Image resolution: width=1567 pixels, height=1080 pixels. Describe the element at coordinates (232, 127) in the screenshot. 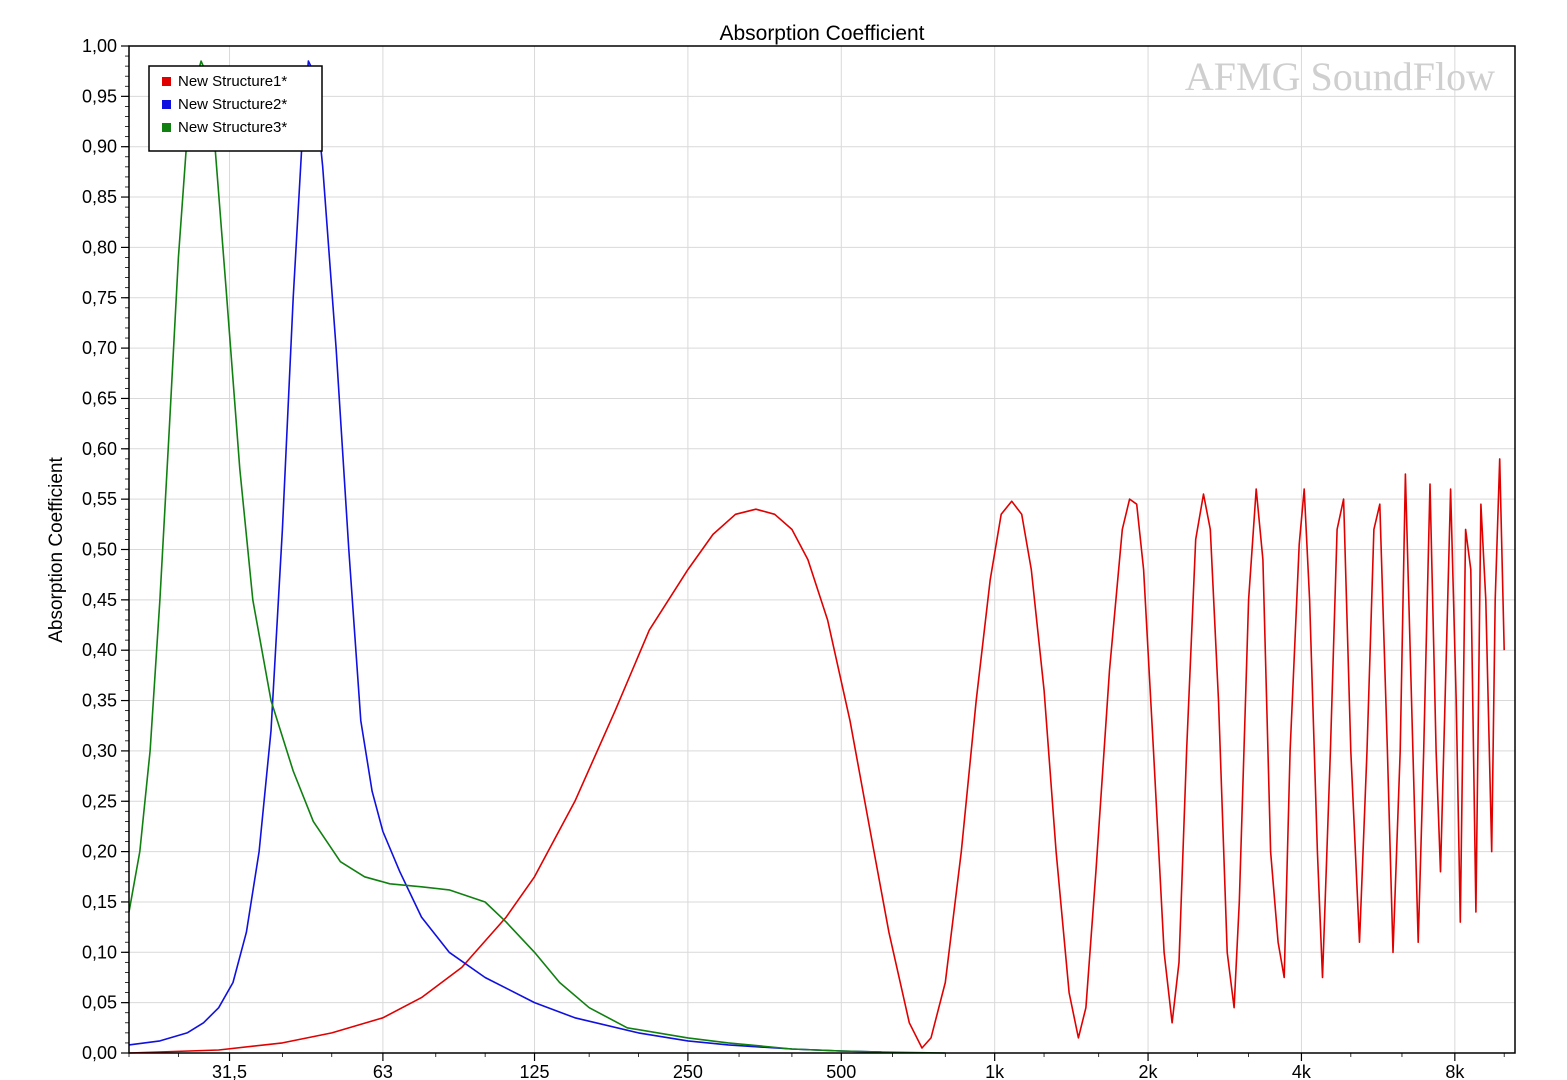

I see `legend-label-3: New Structure3*` at that location.